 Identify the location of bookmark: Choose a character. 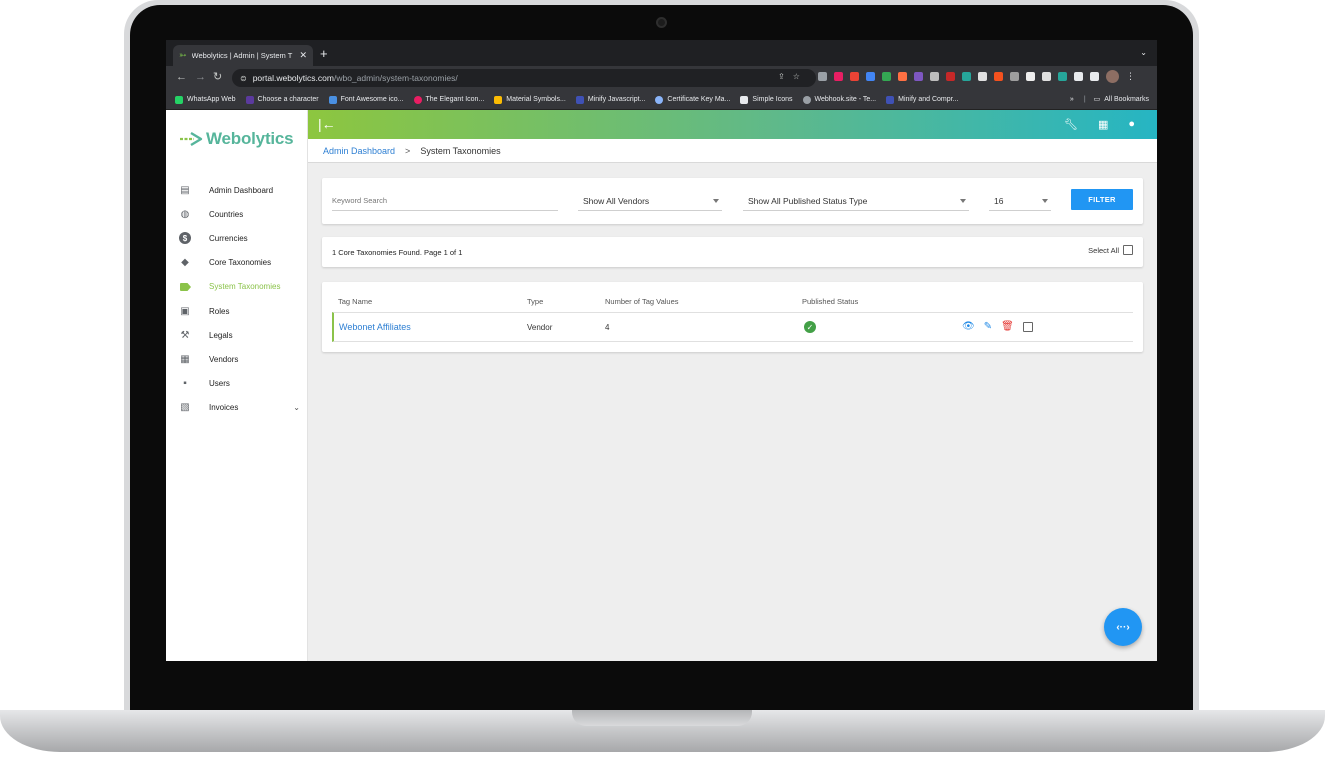
(282, 99).